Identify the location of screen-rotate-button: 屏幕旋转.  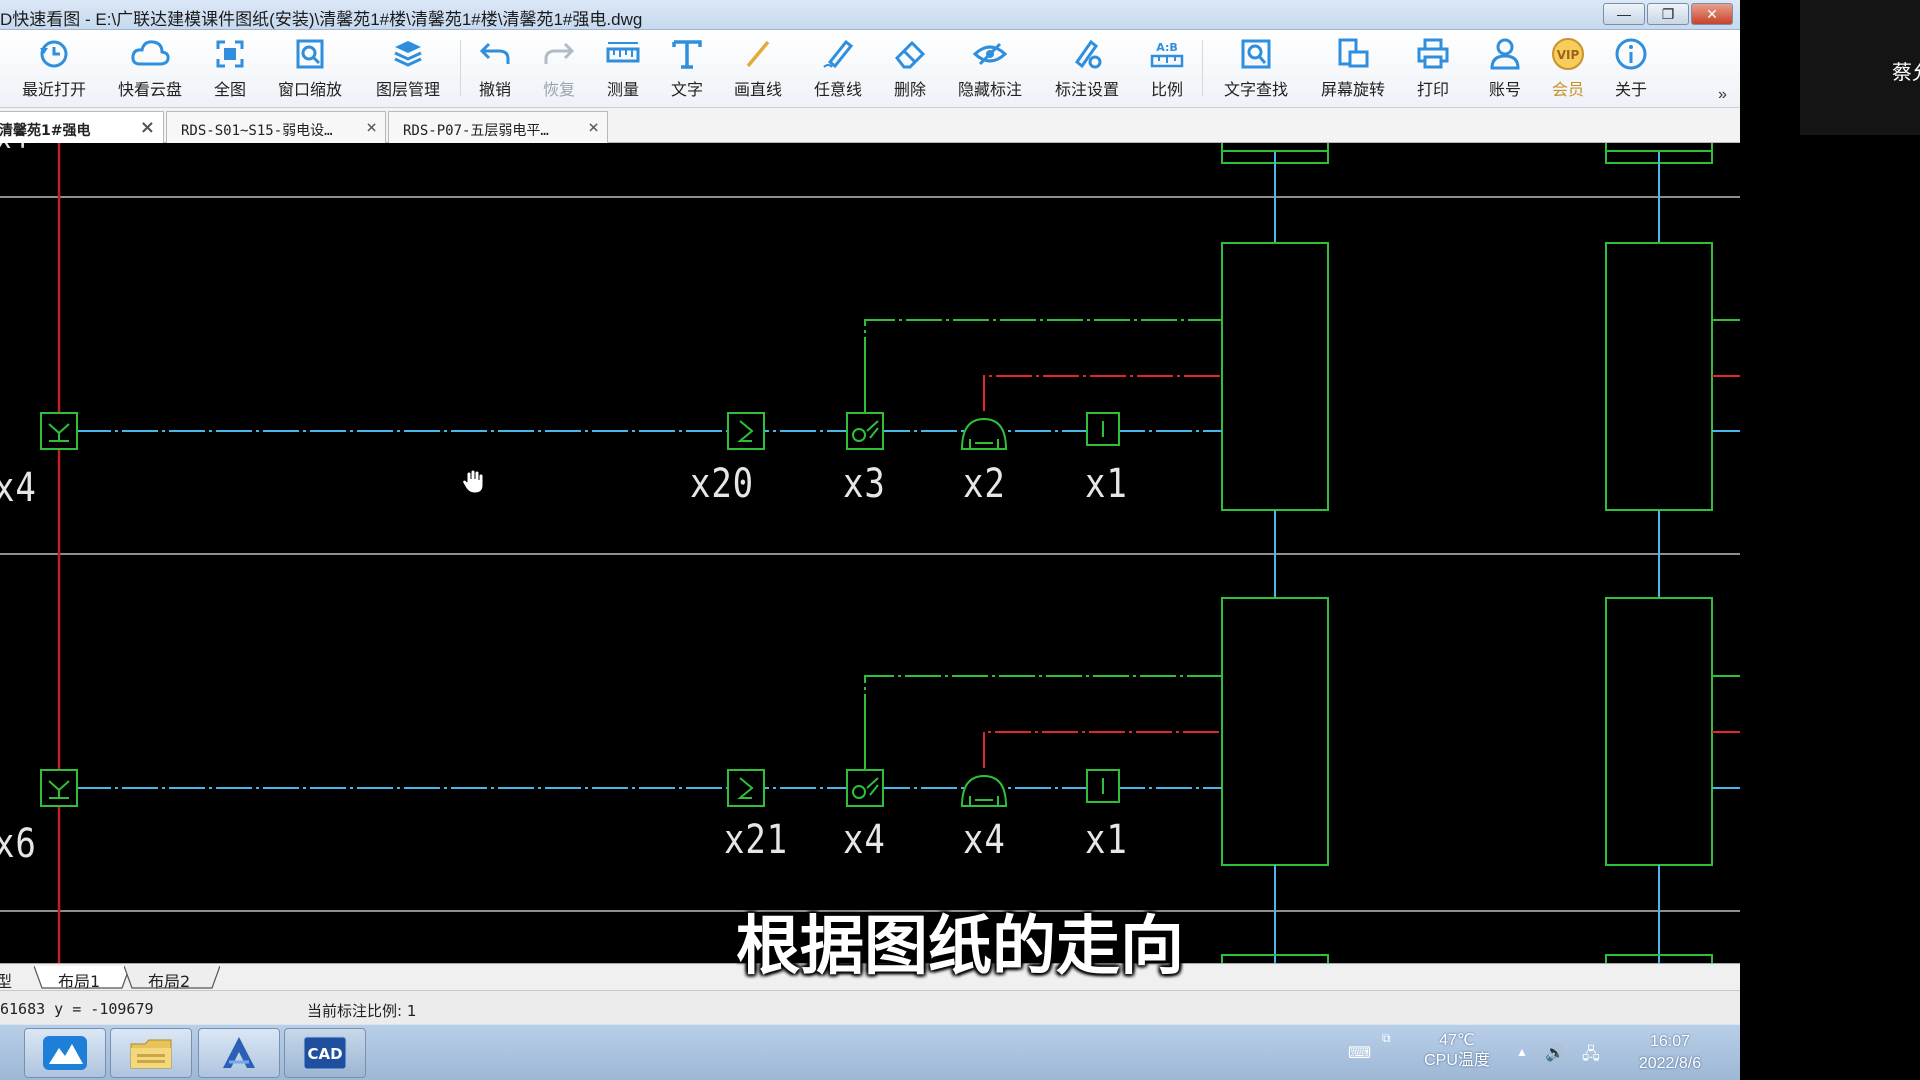
(1353, 68).